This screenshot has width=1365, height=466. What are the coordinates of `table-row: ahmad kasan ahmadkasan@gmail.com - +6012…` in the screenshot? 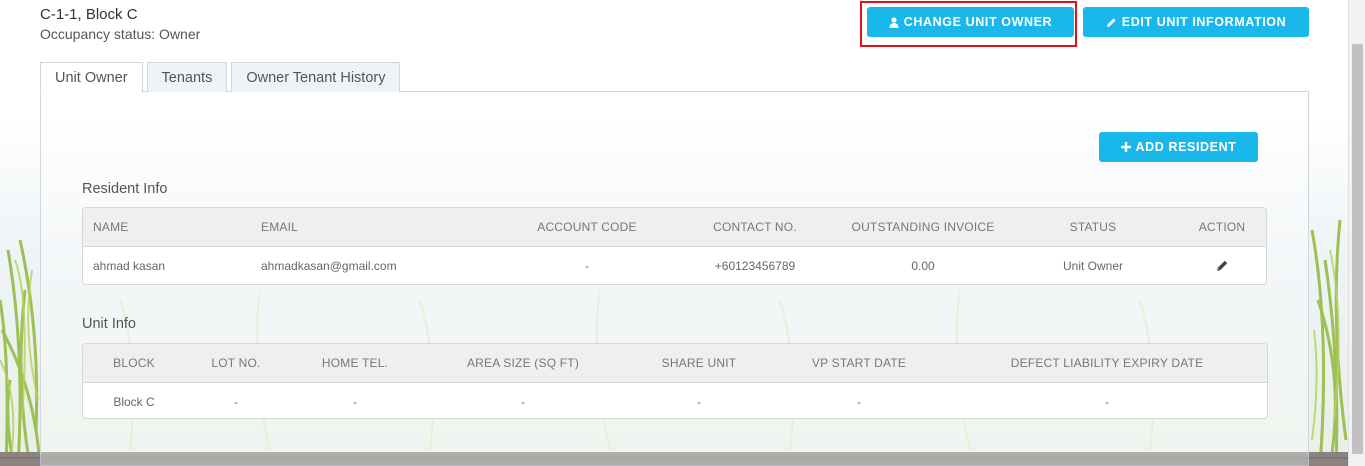 It's located at (674, 265).